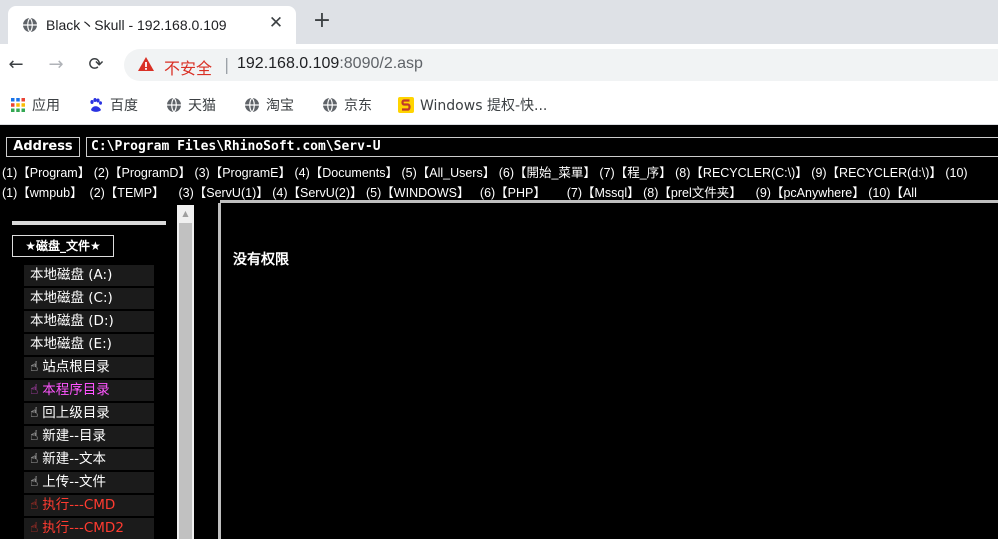 The height and width of the screenshot is (539, 998). What do you see at coordinates (276, 23) in the screenshot?
I see `close-tab-icon: ✕` at bounding box center [276, 23].